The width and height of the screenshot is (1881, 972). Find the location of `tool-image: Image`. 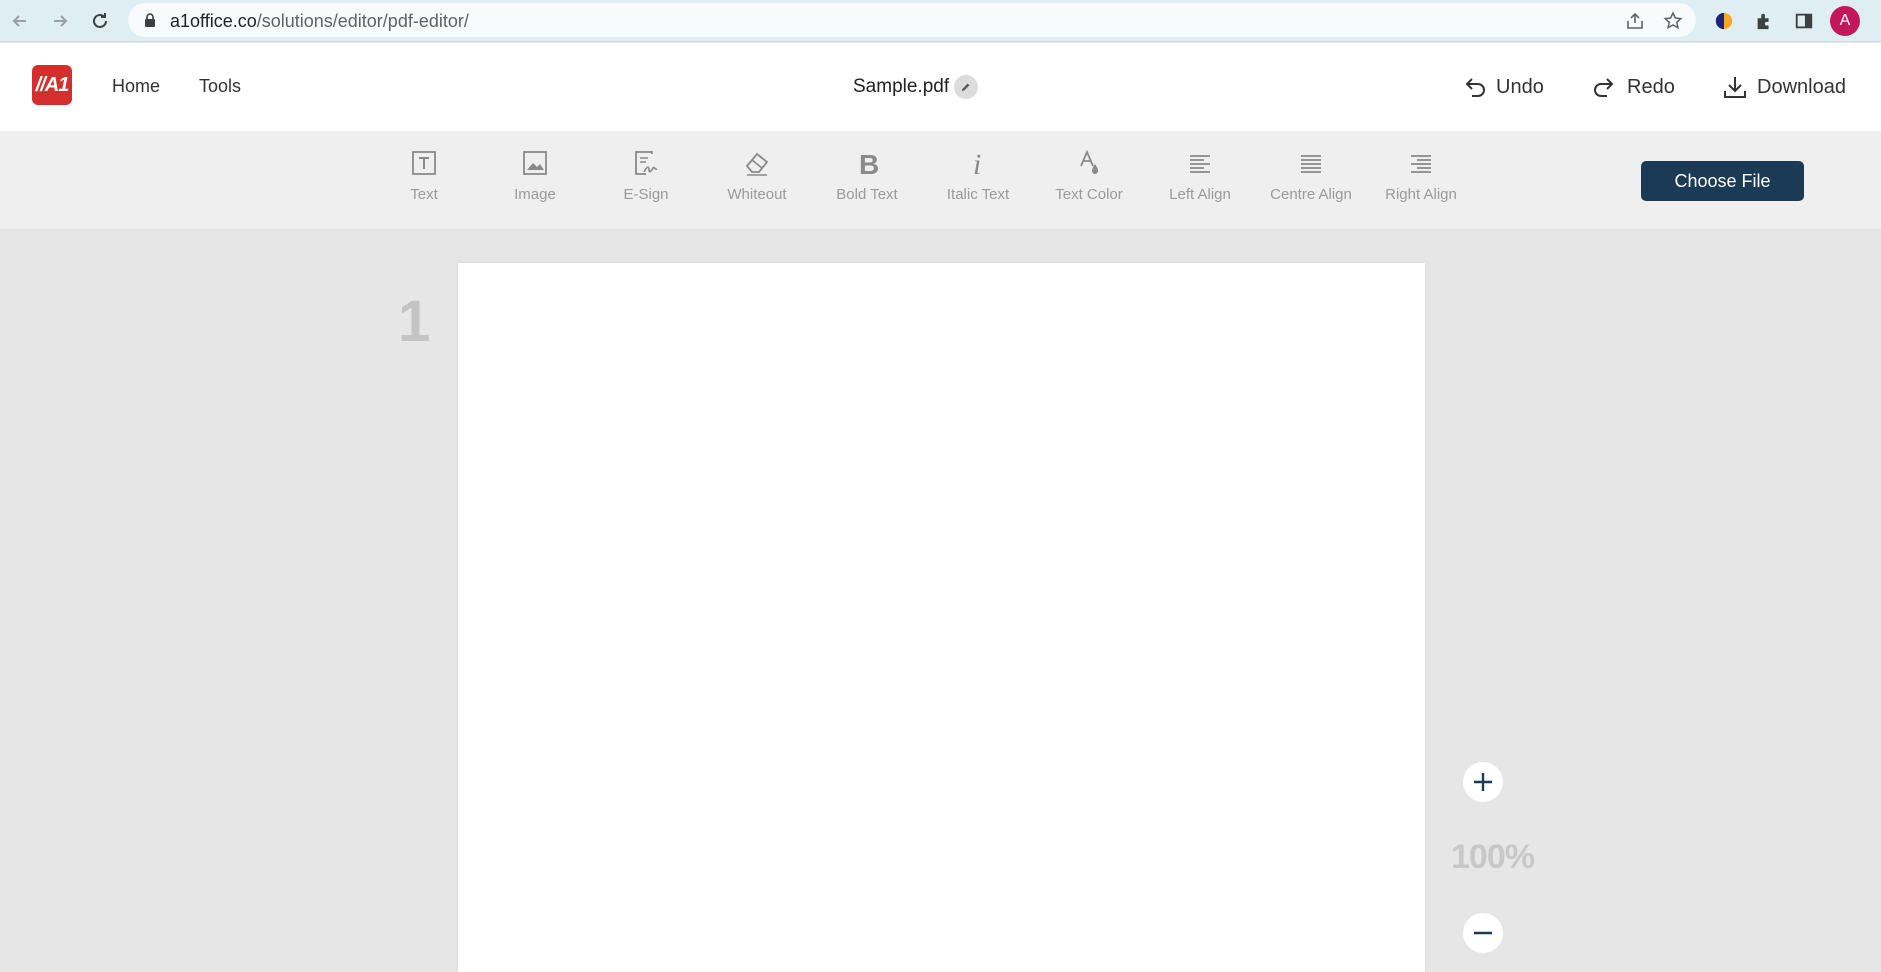

tool-image: Image is located at coordinates (535, 175).